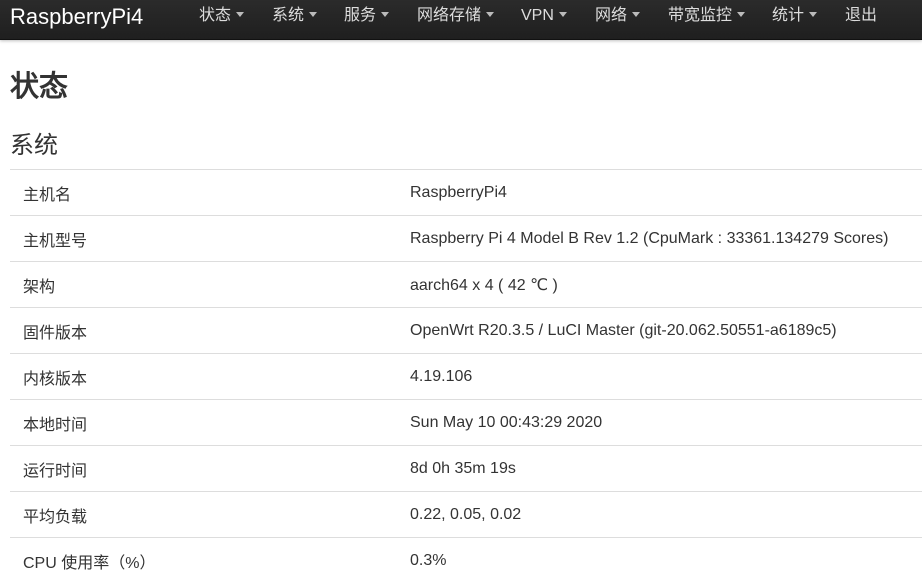 The image size is (922, 584). Describe the element at coordinates (55, 333) in the screenshot. I see `info-key: 固件版本` at that location.